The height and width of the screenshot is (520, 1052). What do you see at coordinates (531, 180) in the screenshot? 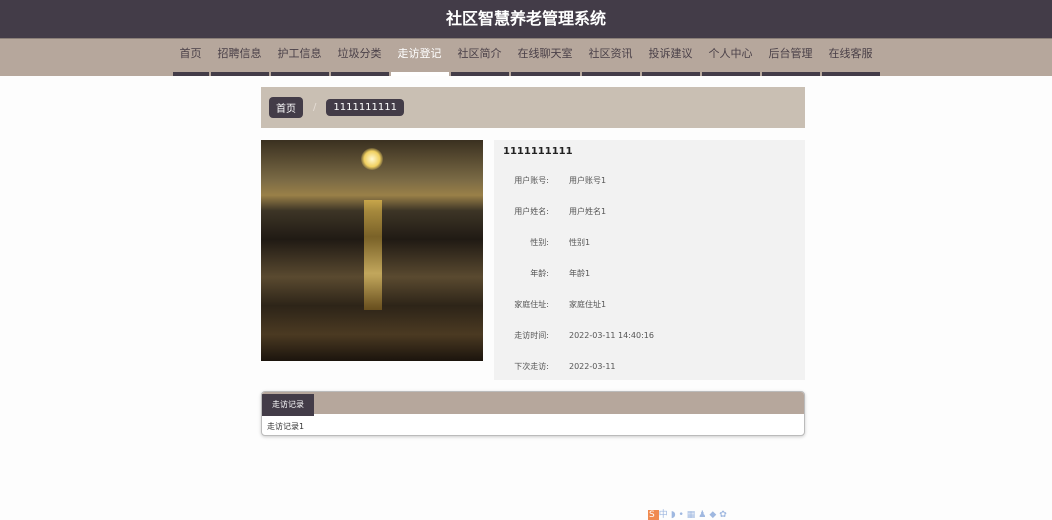
I see `field-label: 用户账号:` at bounding box center [531, 180].